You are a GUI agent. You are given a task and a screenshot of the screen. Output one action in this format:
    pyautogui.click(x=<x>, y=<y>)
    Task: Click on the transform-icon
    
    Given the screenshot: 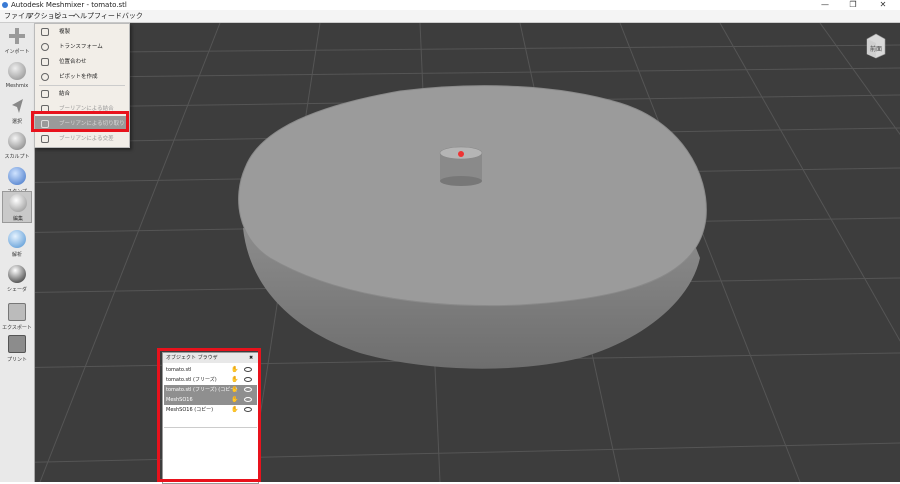 What is the action you would take?
    pyautogui.click(x=45, y=47)
    